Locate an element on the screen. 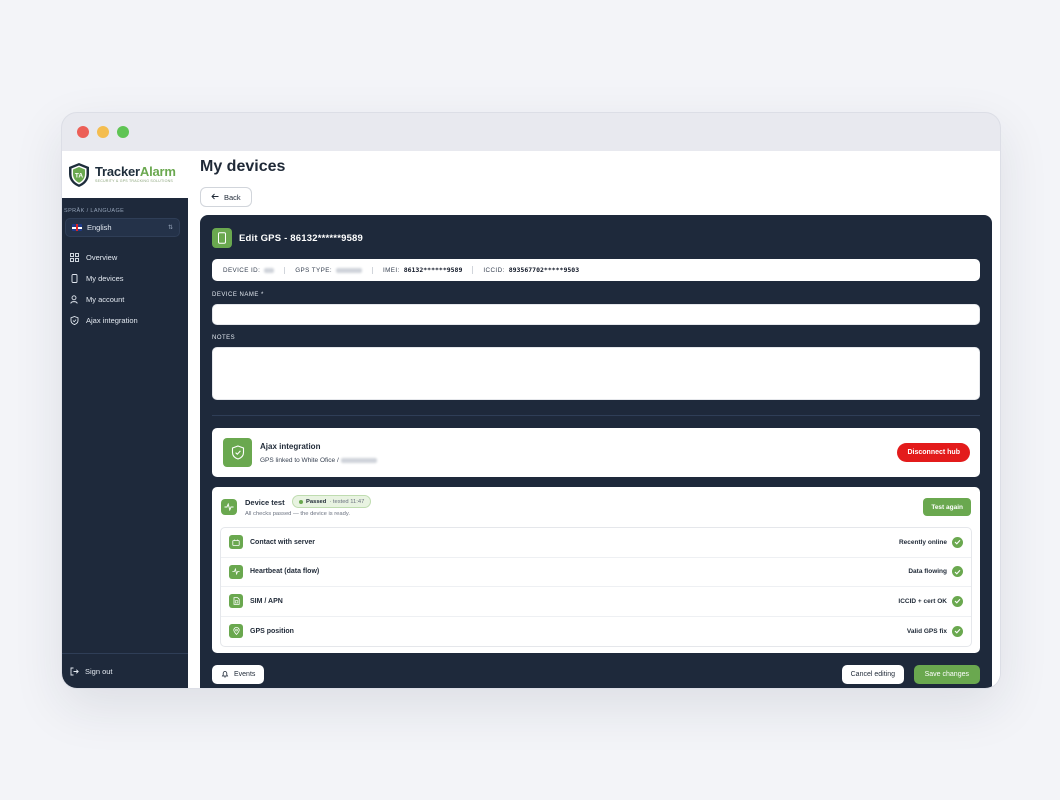  maximize-window-button is located at coordinates (123, 132).